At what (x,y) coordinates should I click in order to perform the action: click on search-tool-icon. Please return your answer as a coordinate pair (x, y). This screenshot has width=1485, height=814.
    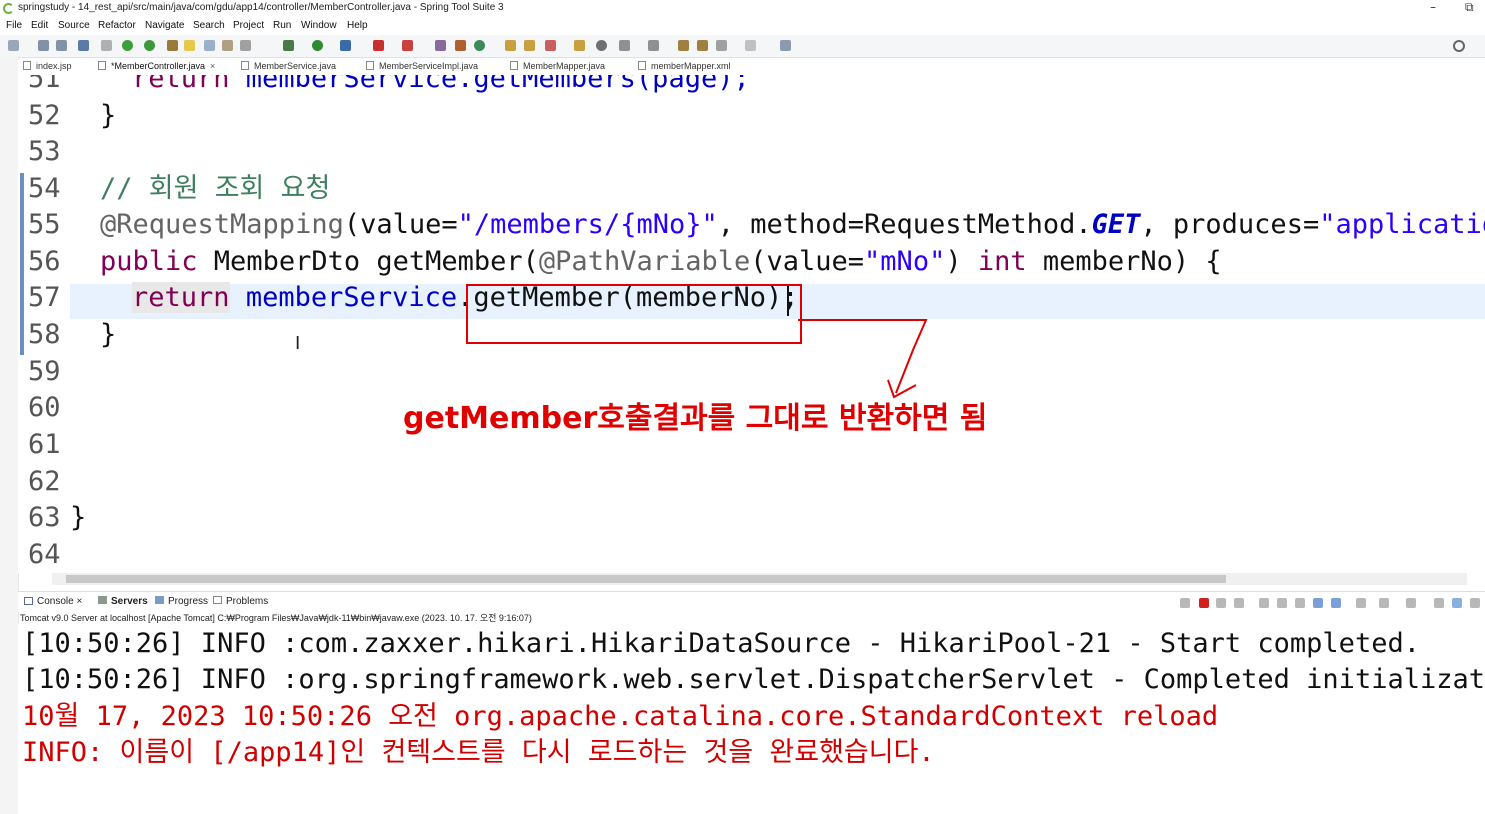
    Looking at the image, I should click on (550, 45).